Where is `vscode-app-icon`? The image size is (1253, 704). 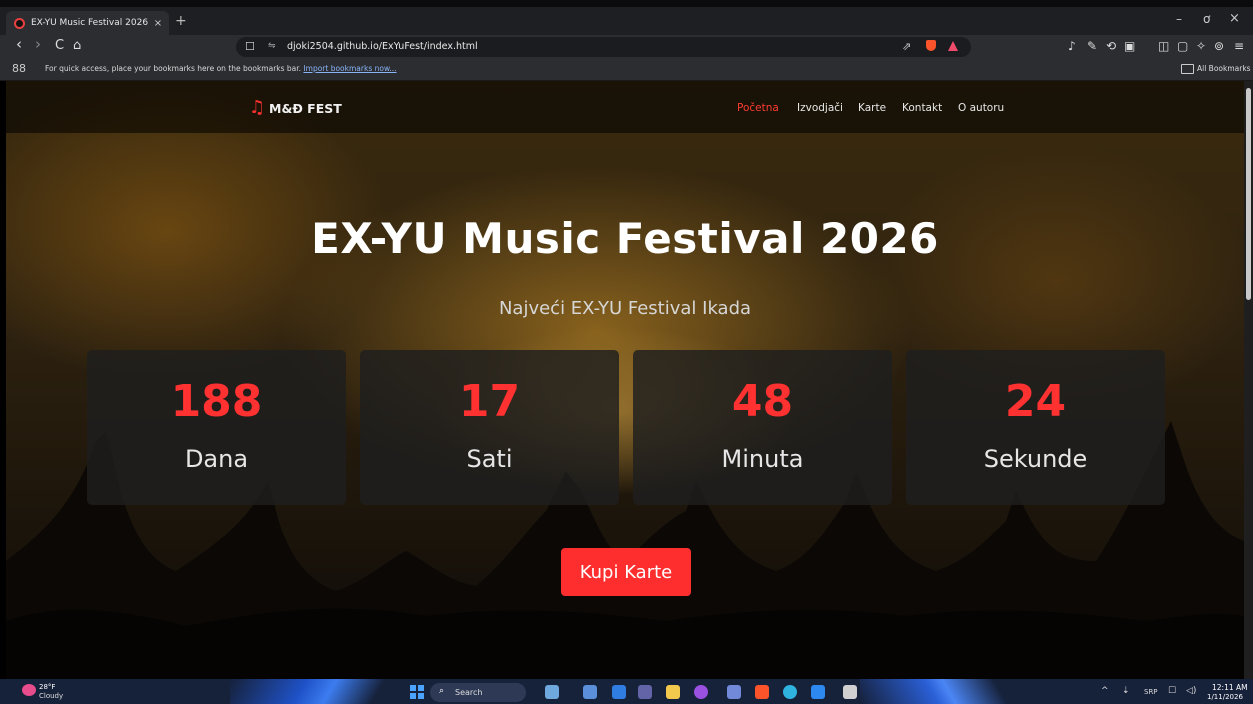 vscode-app-icon is located at coordinates (818, 692).